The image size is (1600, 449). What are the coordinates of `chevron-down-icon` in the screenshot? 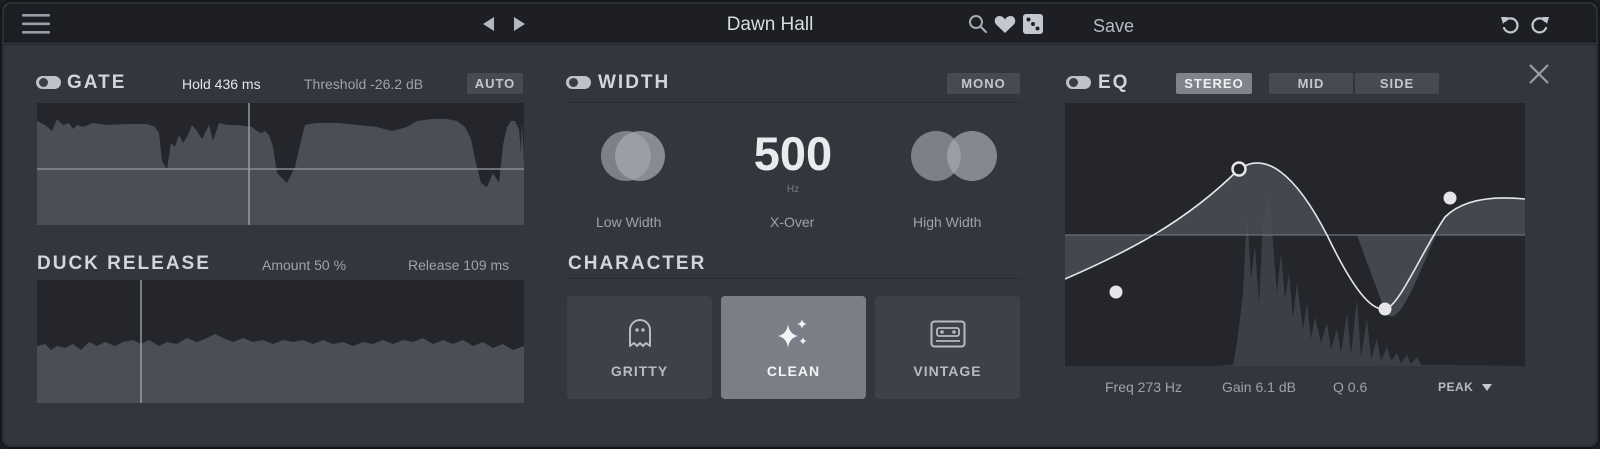 It's located at (1487, 387).